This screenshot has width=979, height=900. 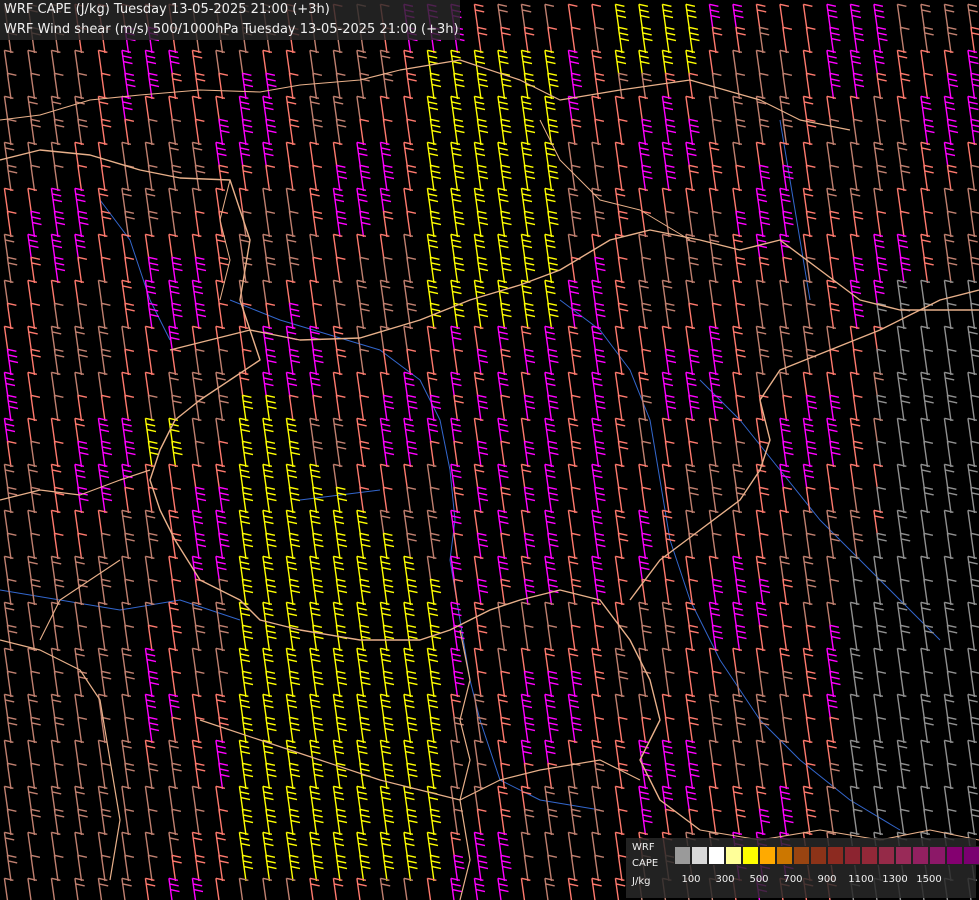 I want to click on legend-tick: 1300, so click(x=895, y=879).